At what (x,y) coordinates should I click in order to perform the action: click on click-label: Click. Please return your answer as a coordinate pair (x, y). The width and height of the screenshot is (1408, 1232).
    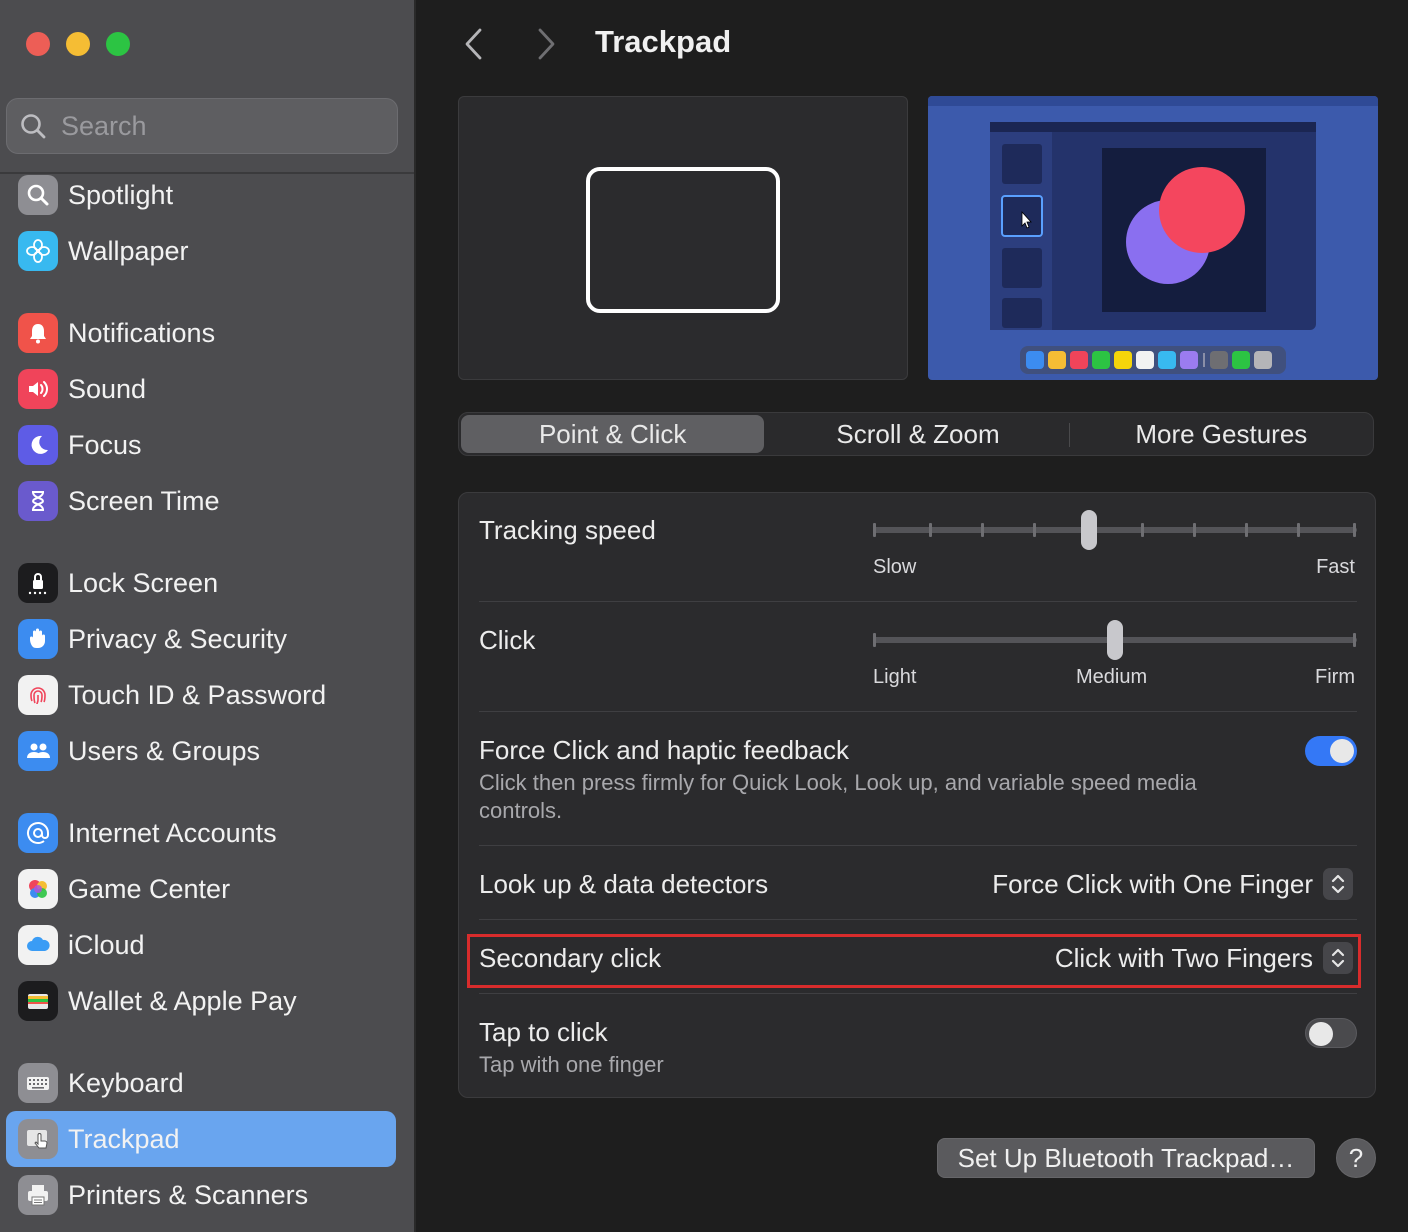
    Looking at the image, I should click on (507, 640).